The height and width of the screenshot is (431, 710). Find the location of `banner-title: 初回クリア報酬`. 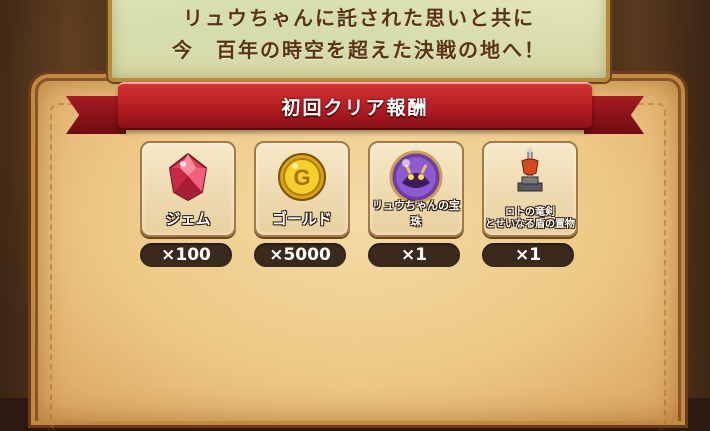

banner-title: 初回クリア報酬 is located at coordinates (355, 107).